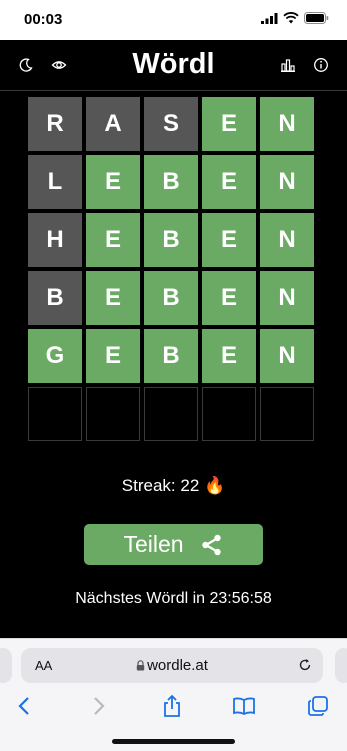 This screenshot has width=347, height=751. I want to click on url-display: wordle.at, so click(172, 665).